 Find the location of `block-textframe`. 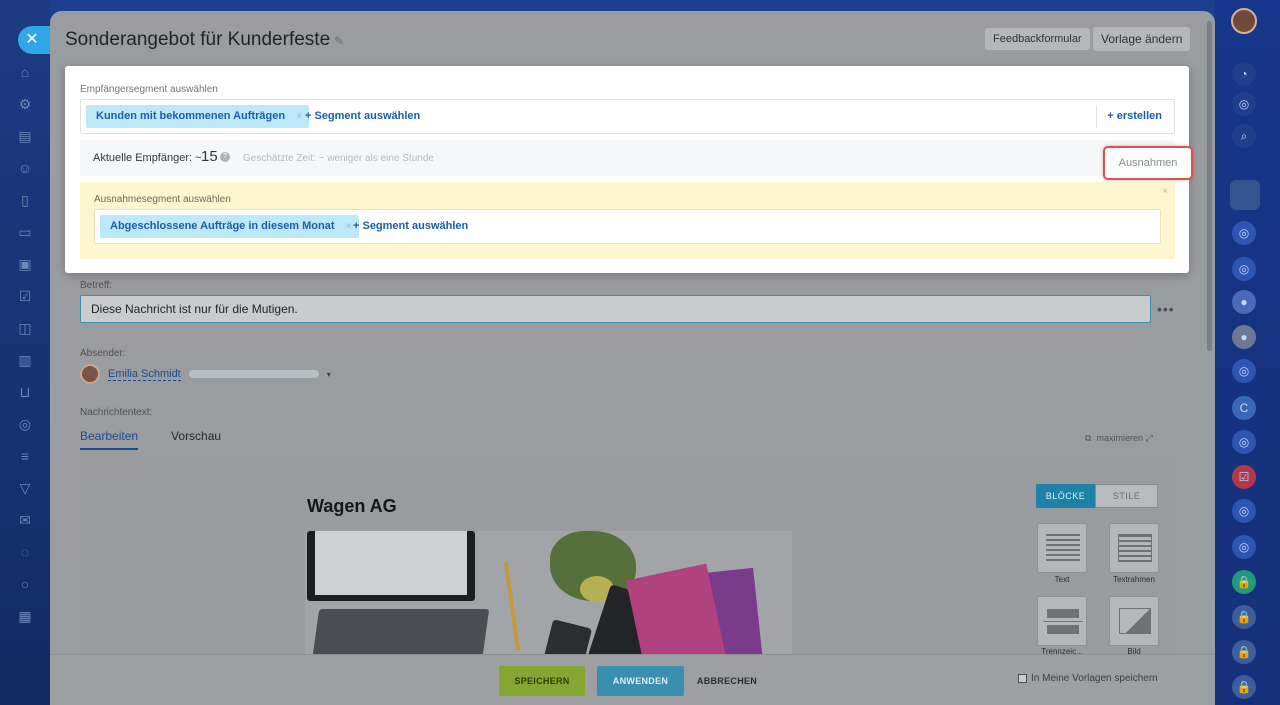

block-textframe is located at coordinates (1134, 548).